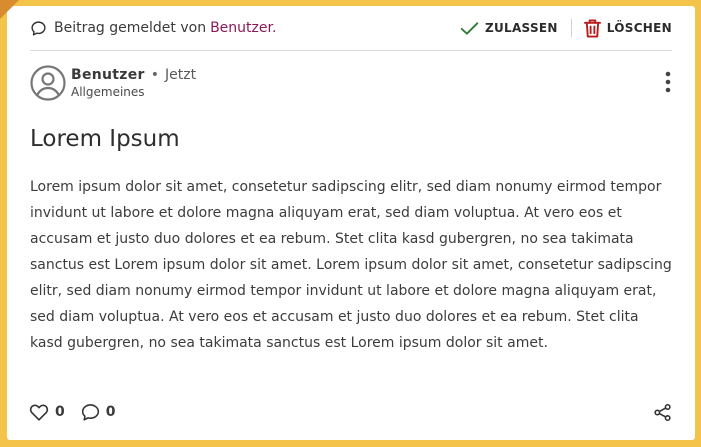 This screenshot has width=701, height=447. I want to click on comment-button: 0, so click(98, 412).